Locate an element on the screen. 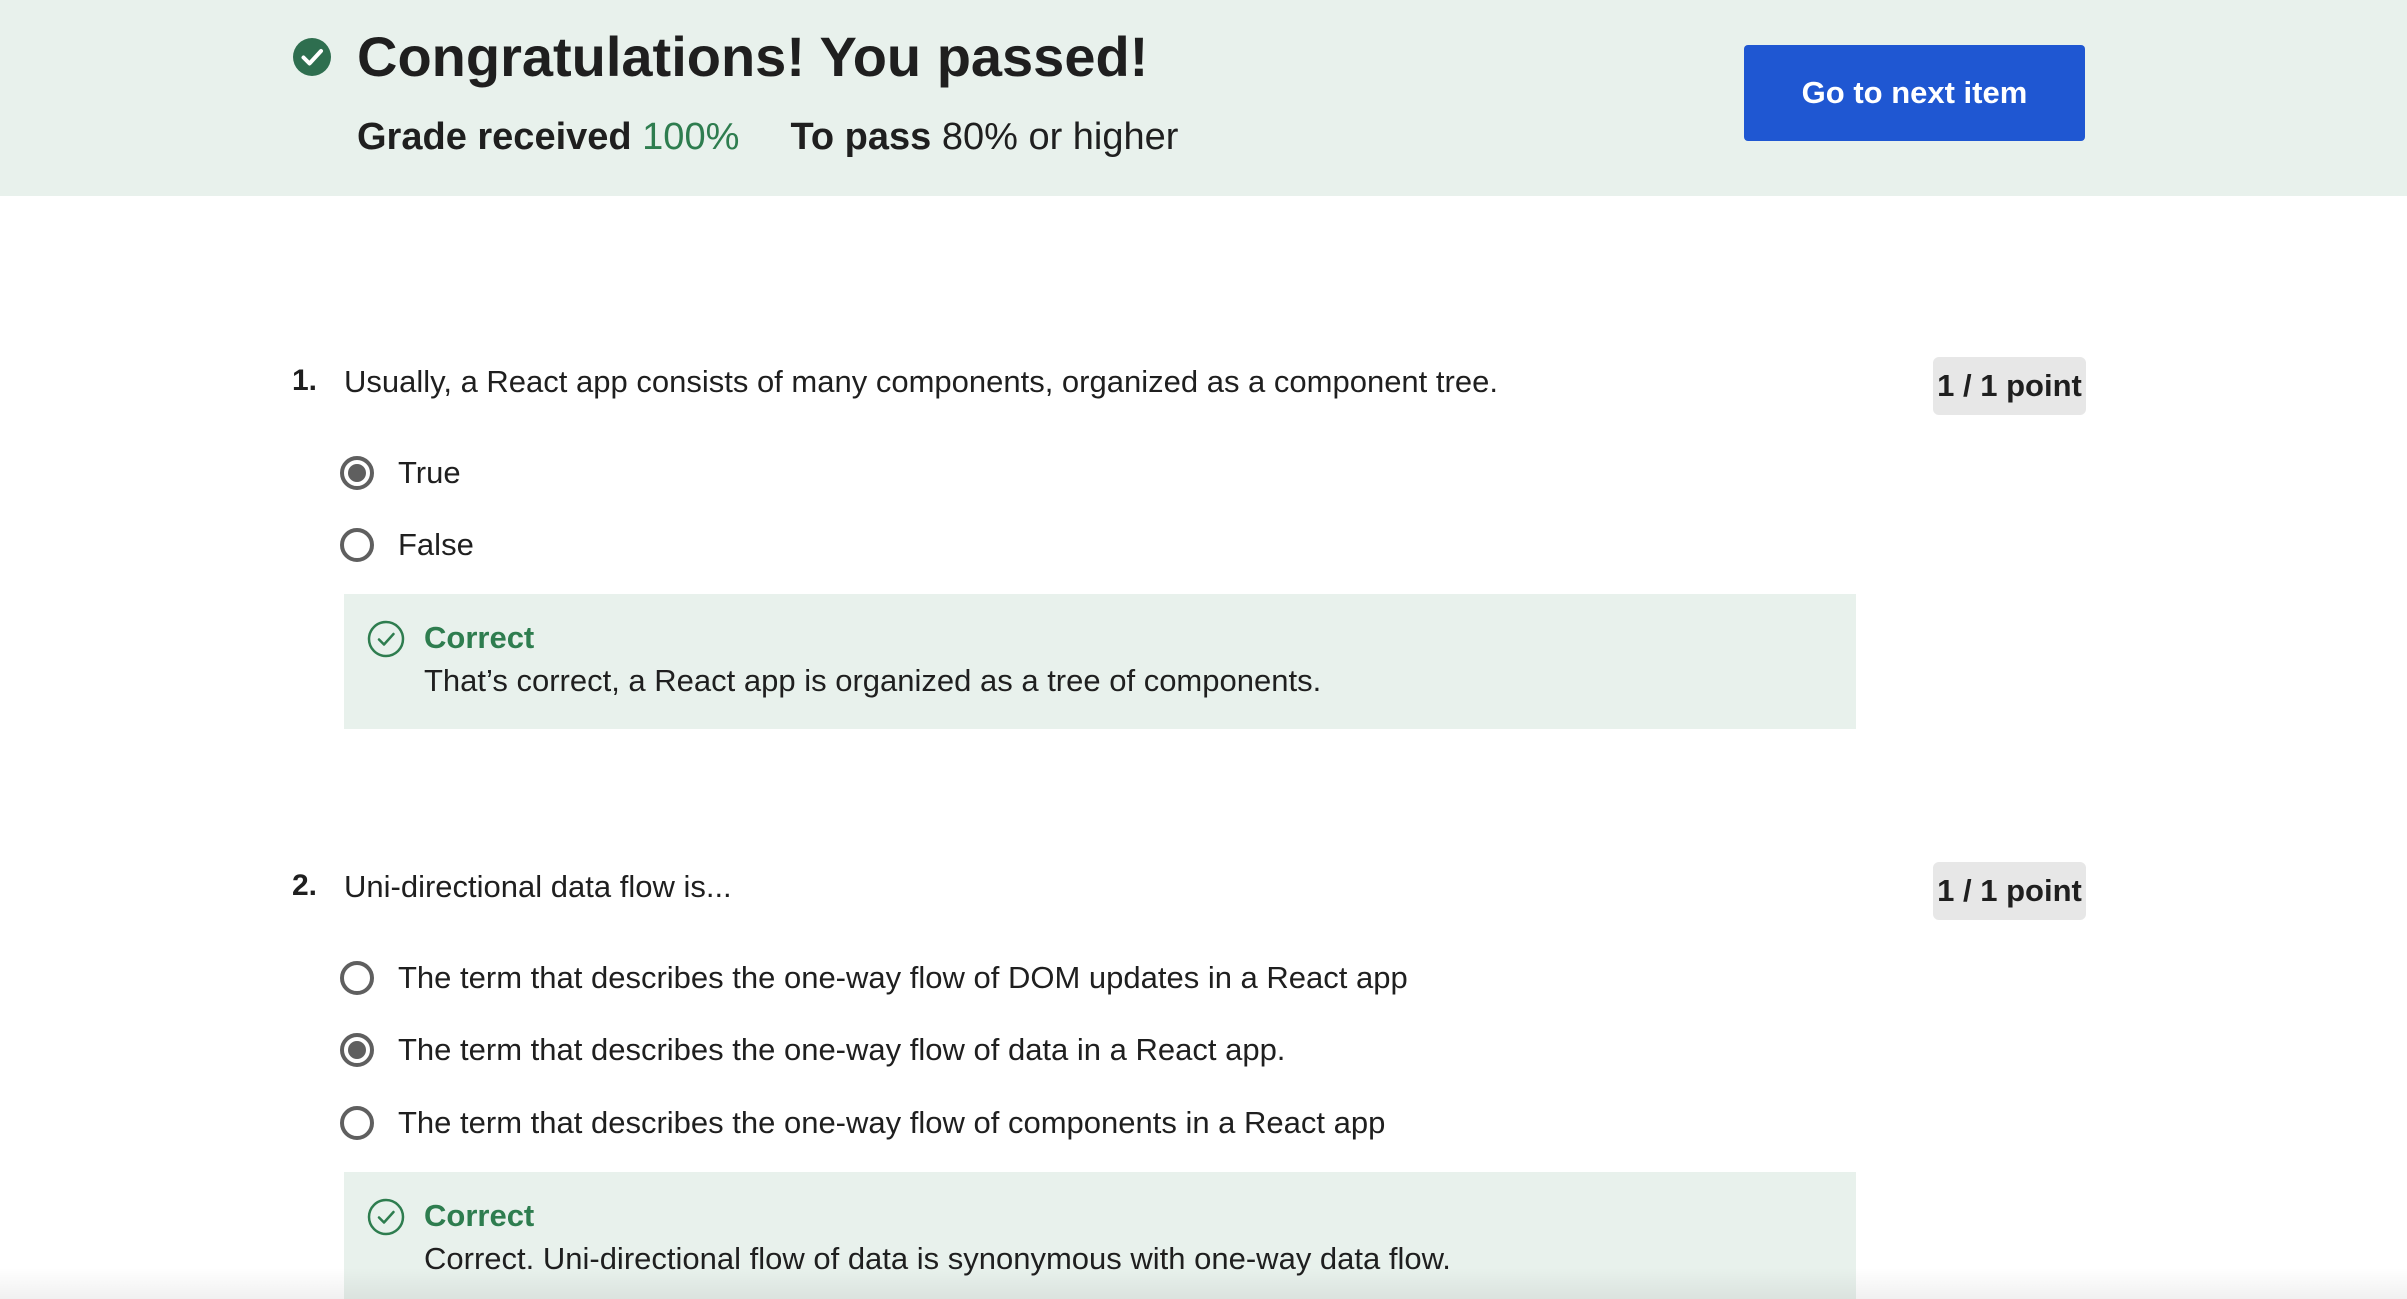  answer-option-true: True is located at coordinates (400, 473).